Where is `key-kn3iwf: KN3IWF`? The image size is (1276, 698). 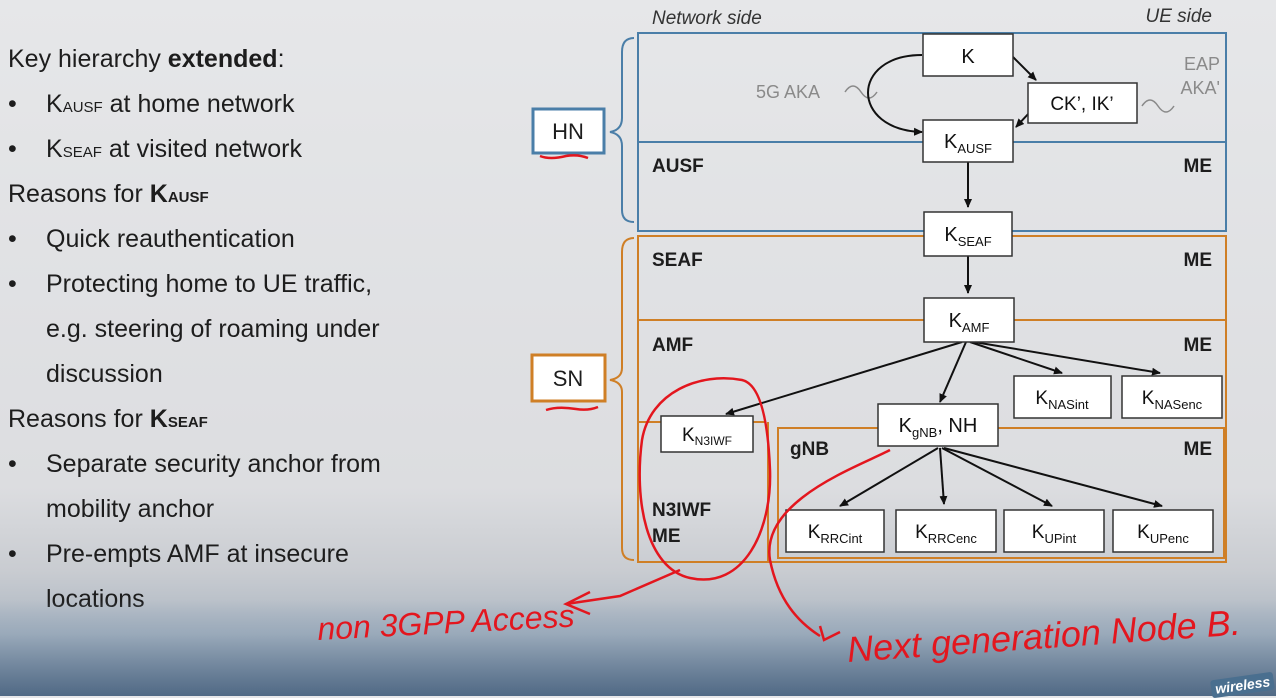
key-kn3iwf: KN3IWF is located at coordinates (707, 434).